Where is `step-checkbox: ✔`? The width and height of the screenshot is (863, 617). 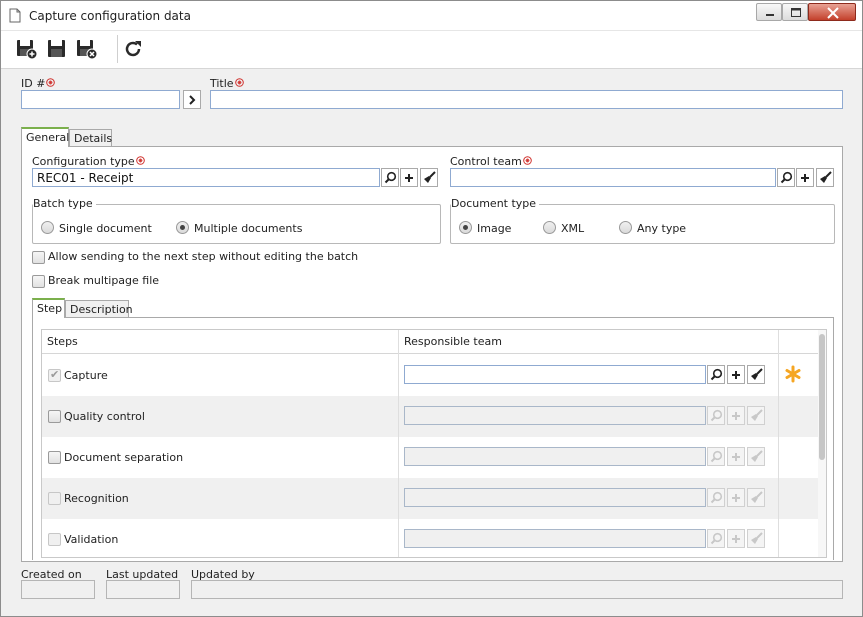
step-checkbox: ✔ is located at coordinates (54, 375).